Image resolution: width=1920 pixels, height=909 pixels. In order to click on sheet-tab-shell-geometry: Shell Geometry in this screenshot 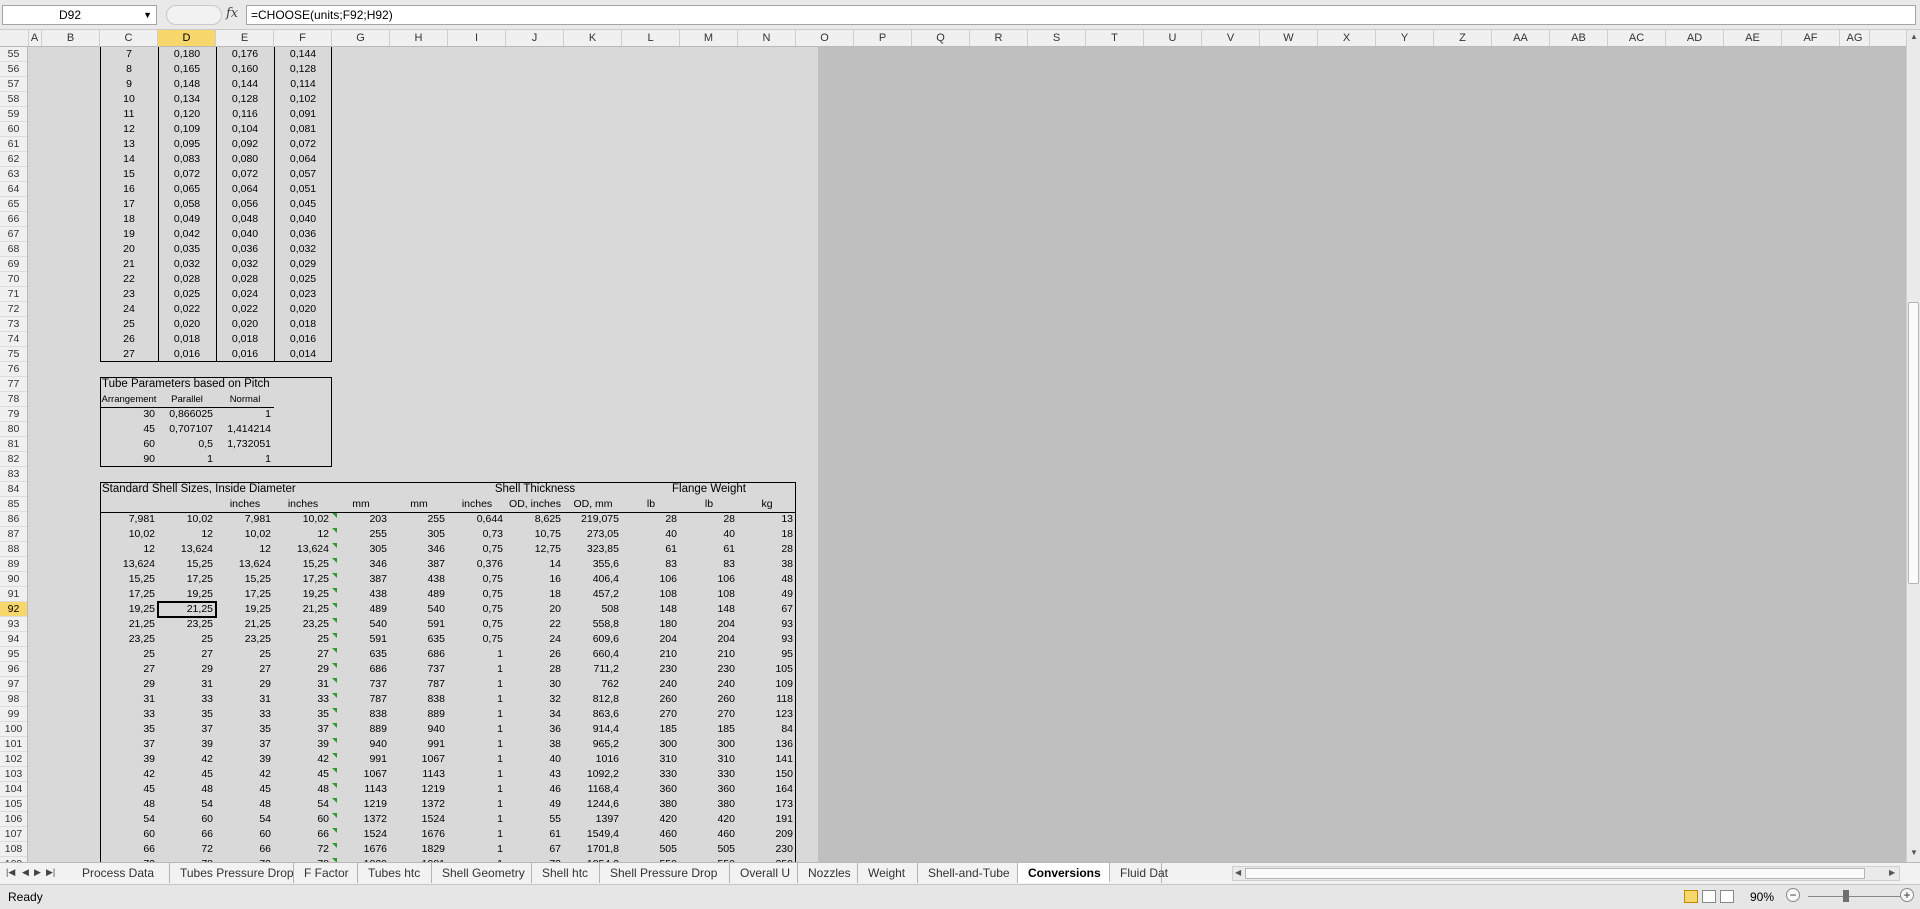, I will do `click(482, 873)`.